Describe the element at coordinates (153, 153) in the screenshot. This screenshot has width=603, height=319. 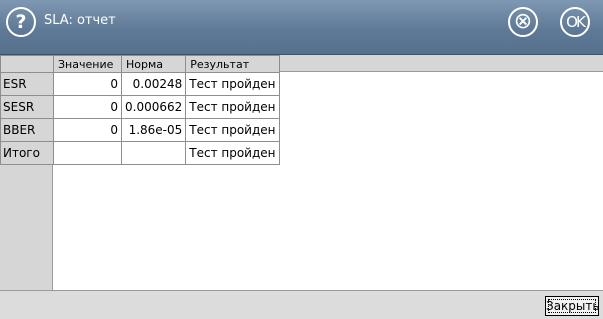
I see `norm-cell` at that location.